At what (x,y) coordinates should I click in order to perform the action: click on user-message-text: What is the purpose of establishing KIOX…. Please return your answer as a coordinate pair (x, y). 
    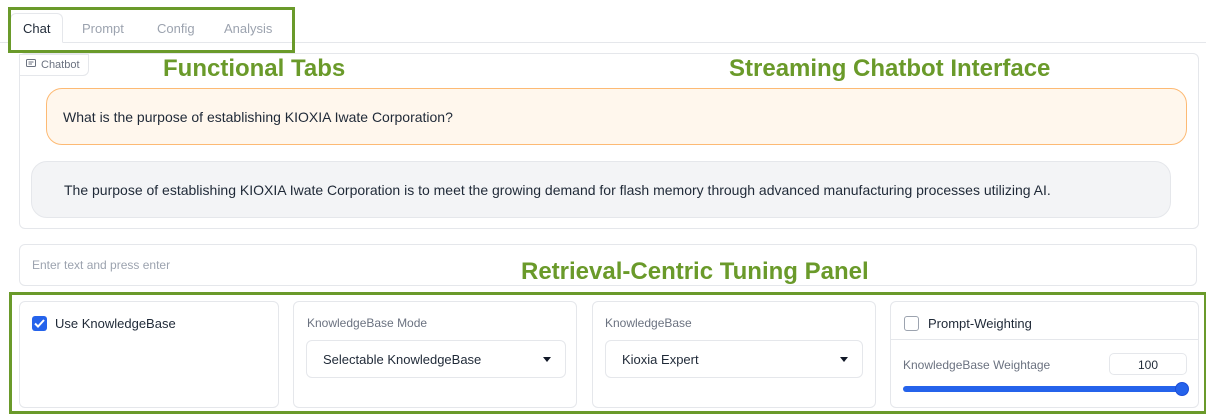
    Looking at the image, I should click on (258, 116).